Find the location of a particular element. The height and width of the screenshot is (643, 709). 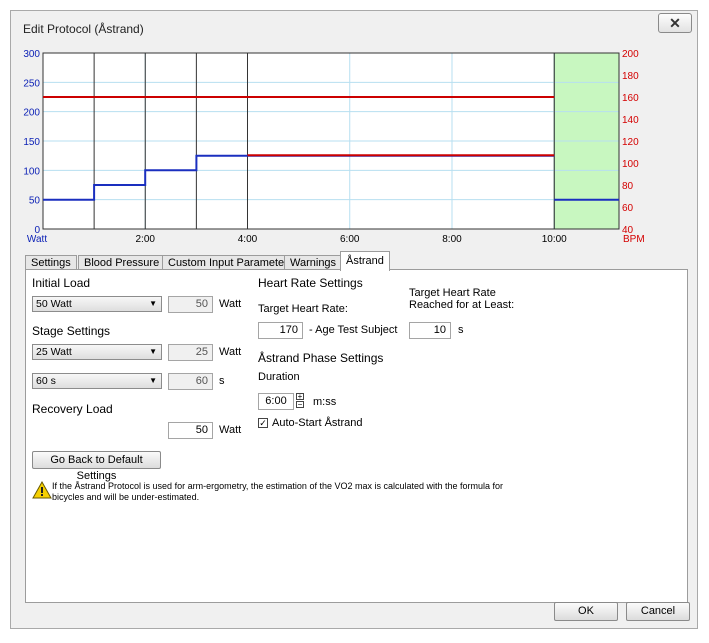

stage-load-value: 25 is located at coordinates (190, 352).